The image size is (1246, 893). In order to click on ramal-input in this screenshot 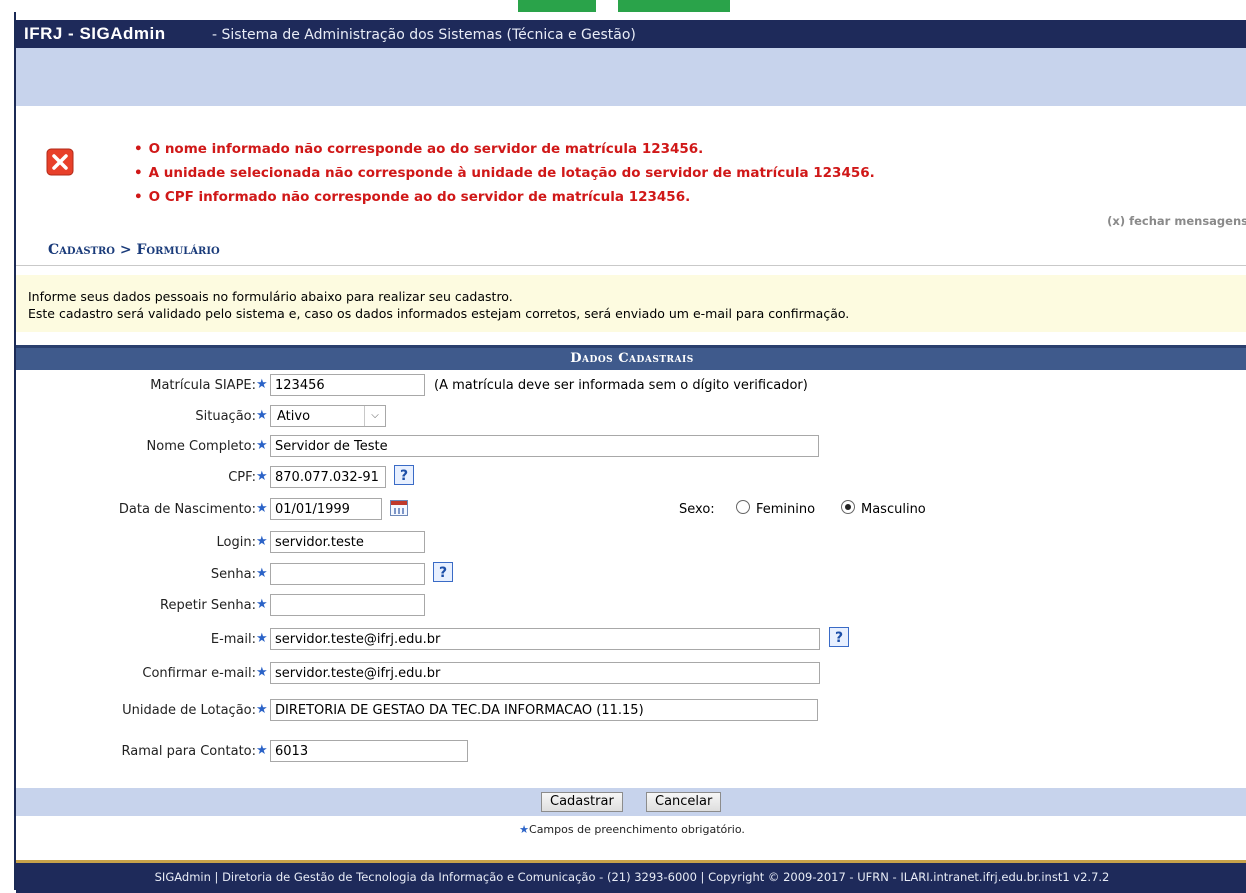, I will do `click(369, 751)`.